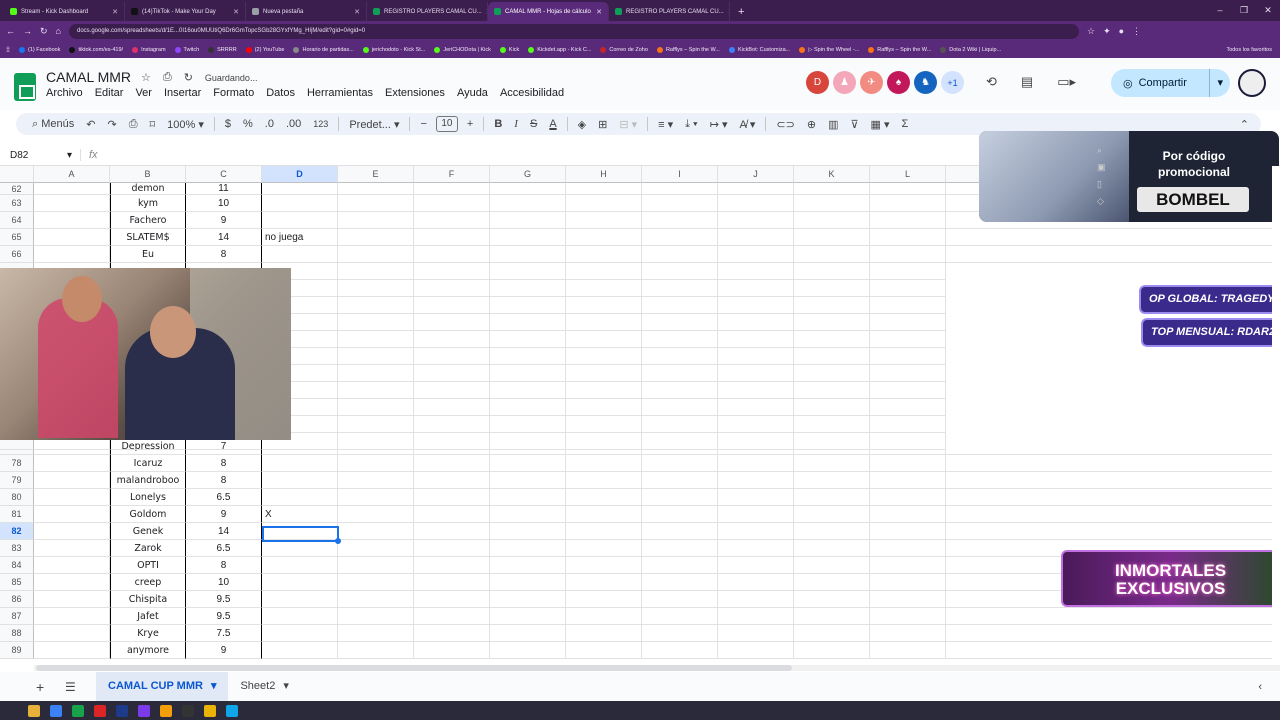  What do you see at coordinates (148, 565) in the screenshot?
I see `player-name-cell: OPTI` at bounding box center [148, 565].